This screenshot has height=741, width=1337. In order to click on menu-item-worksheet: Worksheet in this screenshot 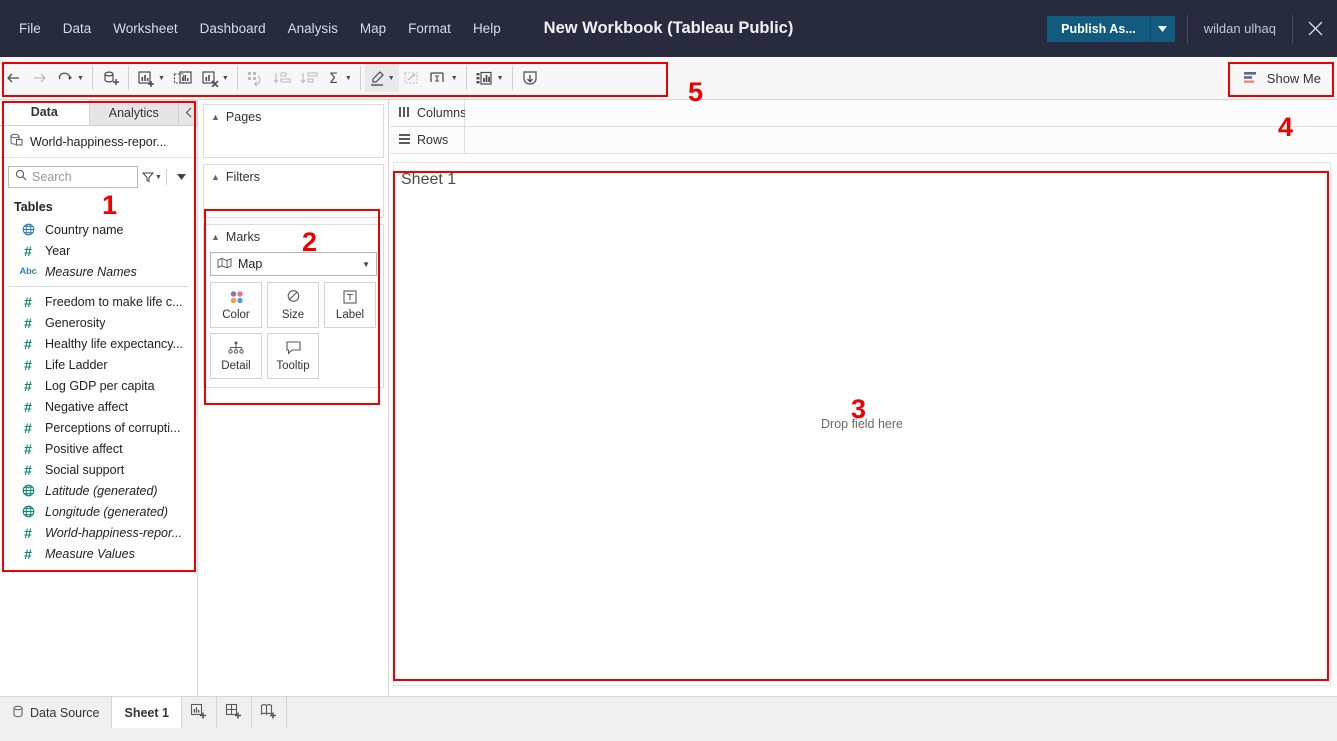, I will do `click(145, 28)`.